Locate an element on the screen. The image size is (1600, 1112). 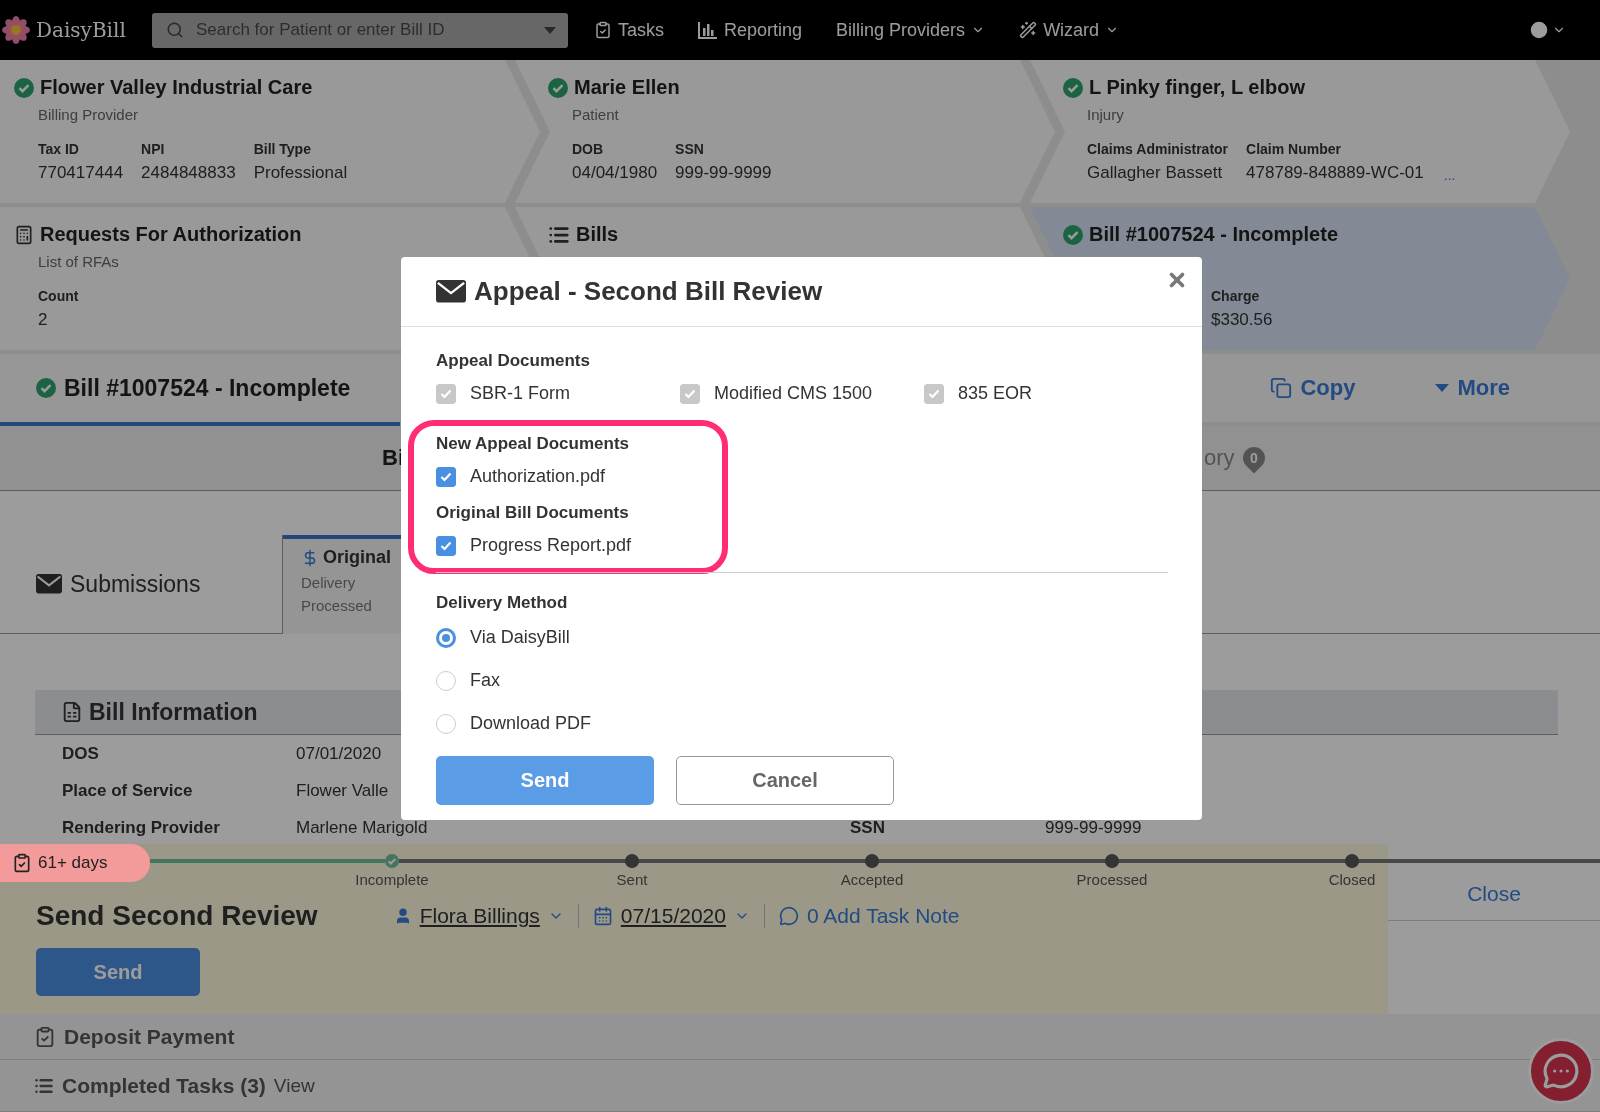
checkbox-label: Authorization.pdf is located at coordinates (538, 476).